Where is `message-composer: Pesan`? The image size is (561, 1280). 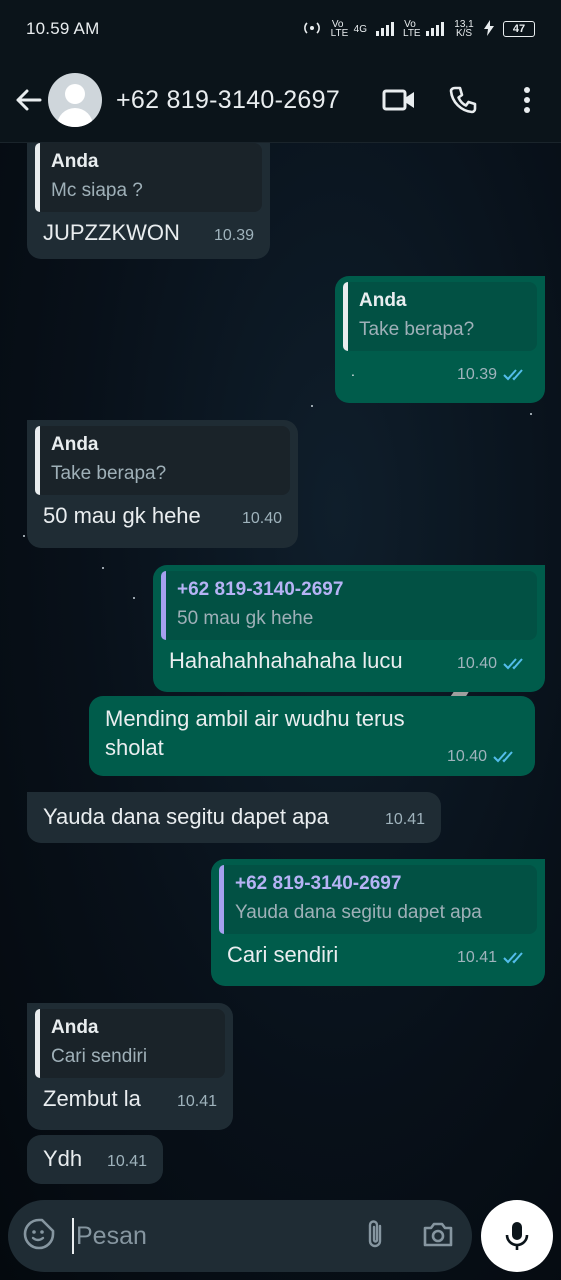
message-composer: Pesan is located at coordinates (240, 1236).